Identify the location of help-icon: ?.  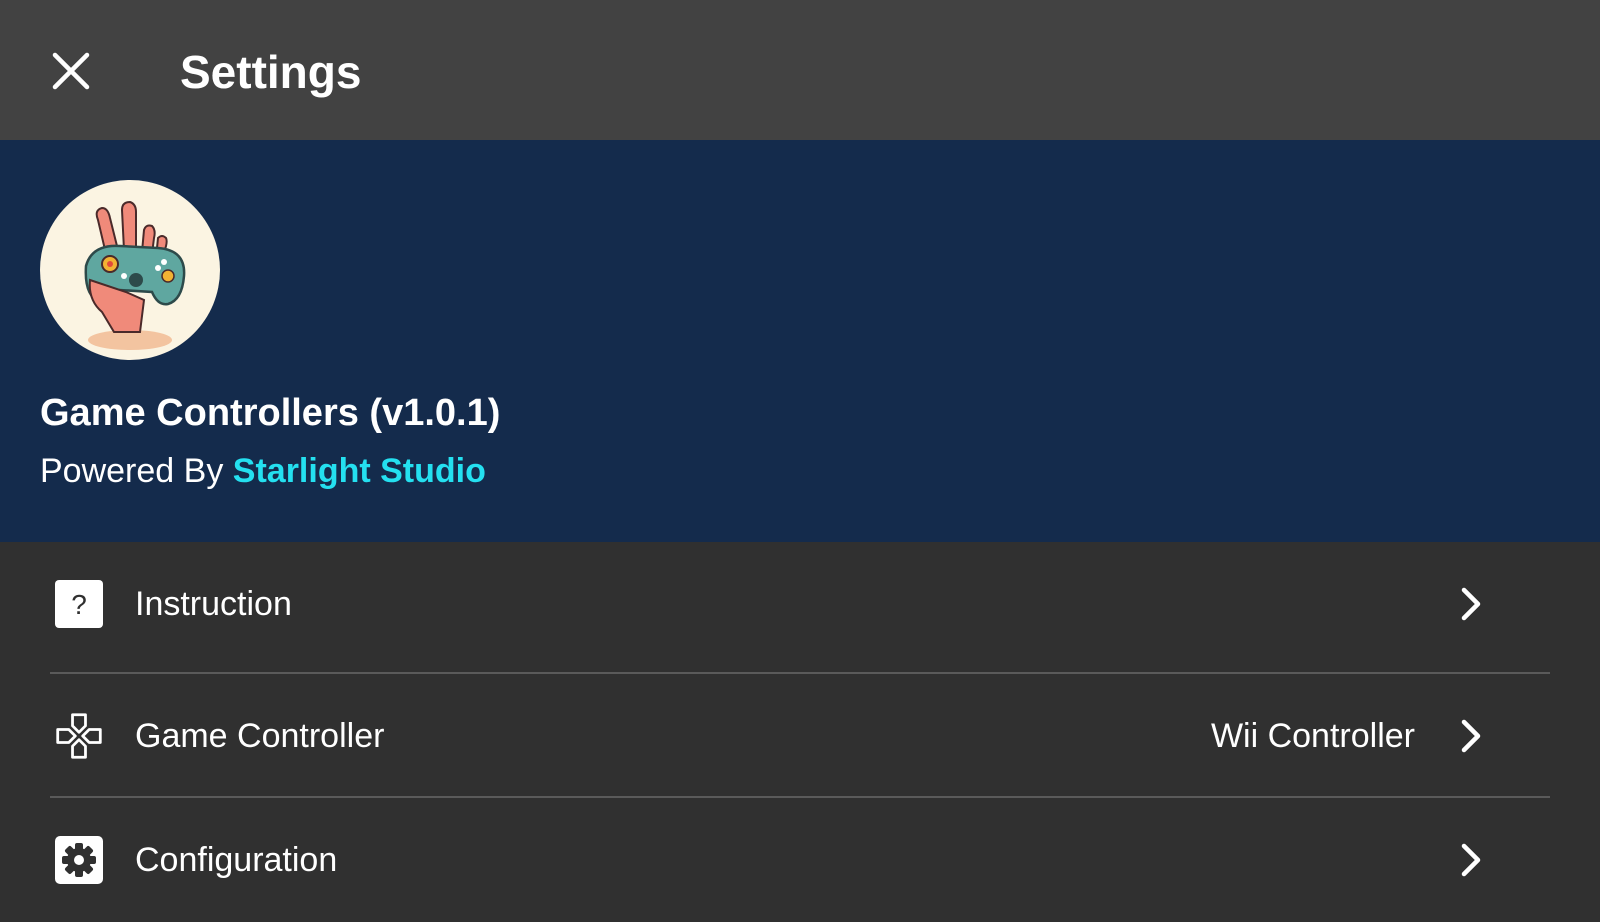
(79, 604).